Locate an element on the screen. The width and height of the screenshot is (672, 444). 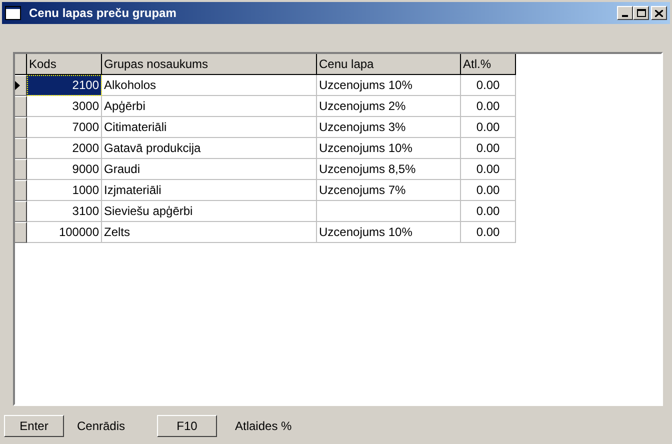
table-cell: Uzcenojums 2% is located at coordinates (389, 106).